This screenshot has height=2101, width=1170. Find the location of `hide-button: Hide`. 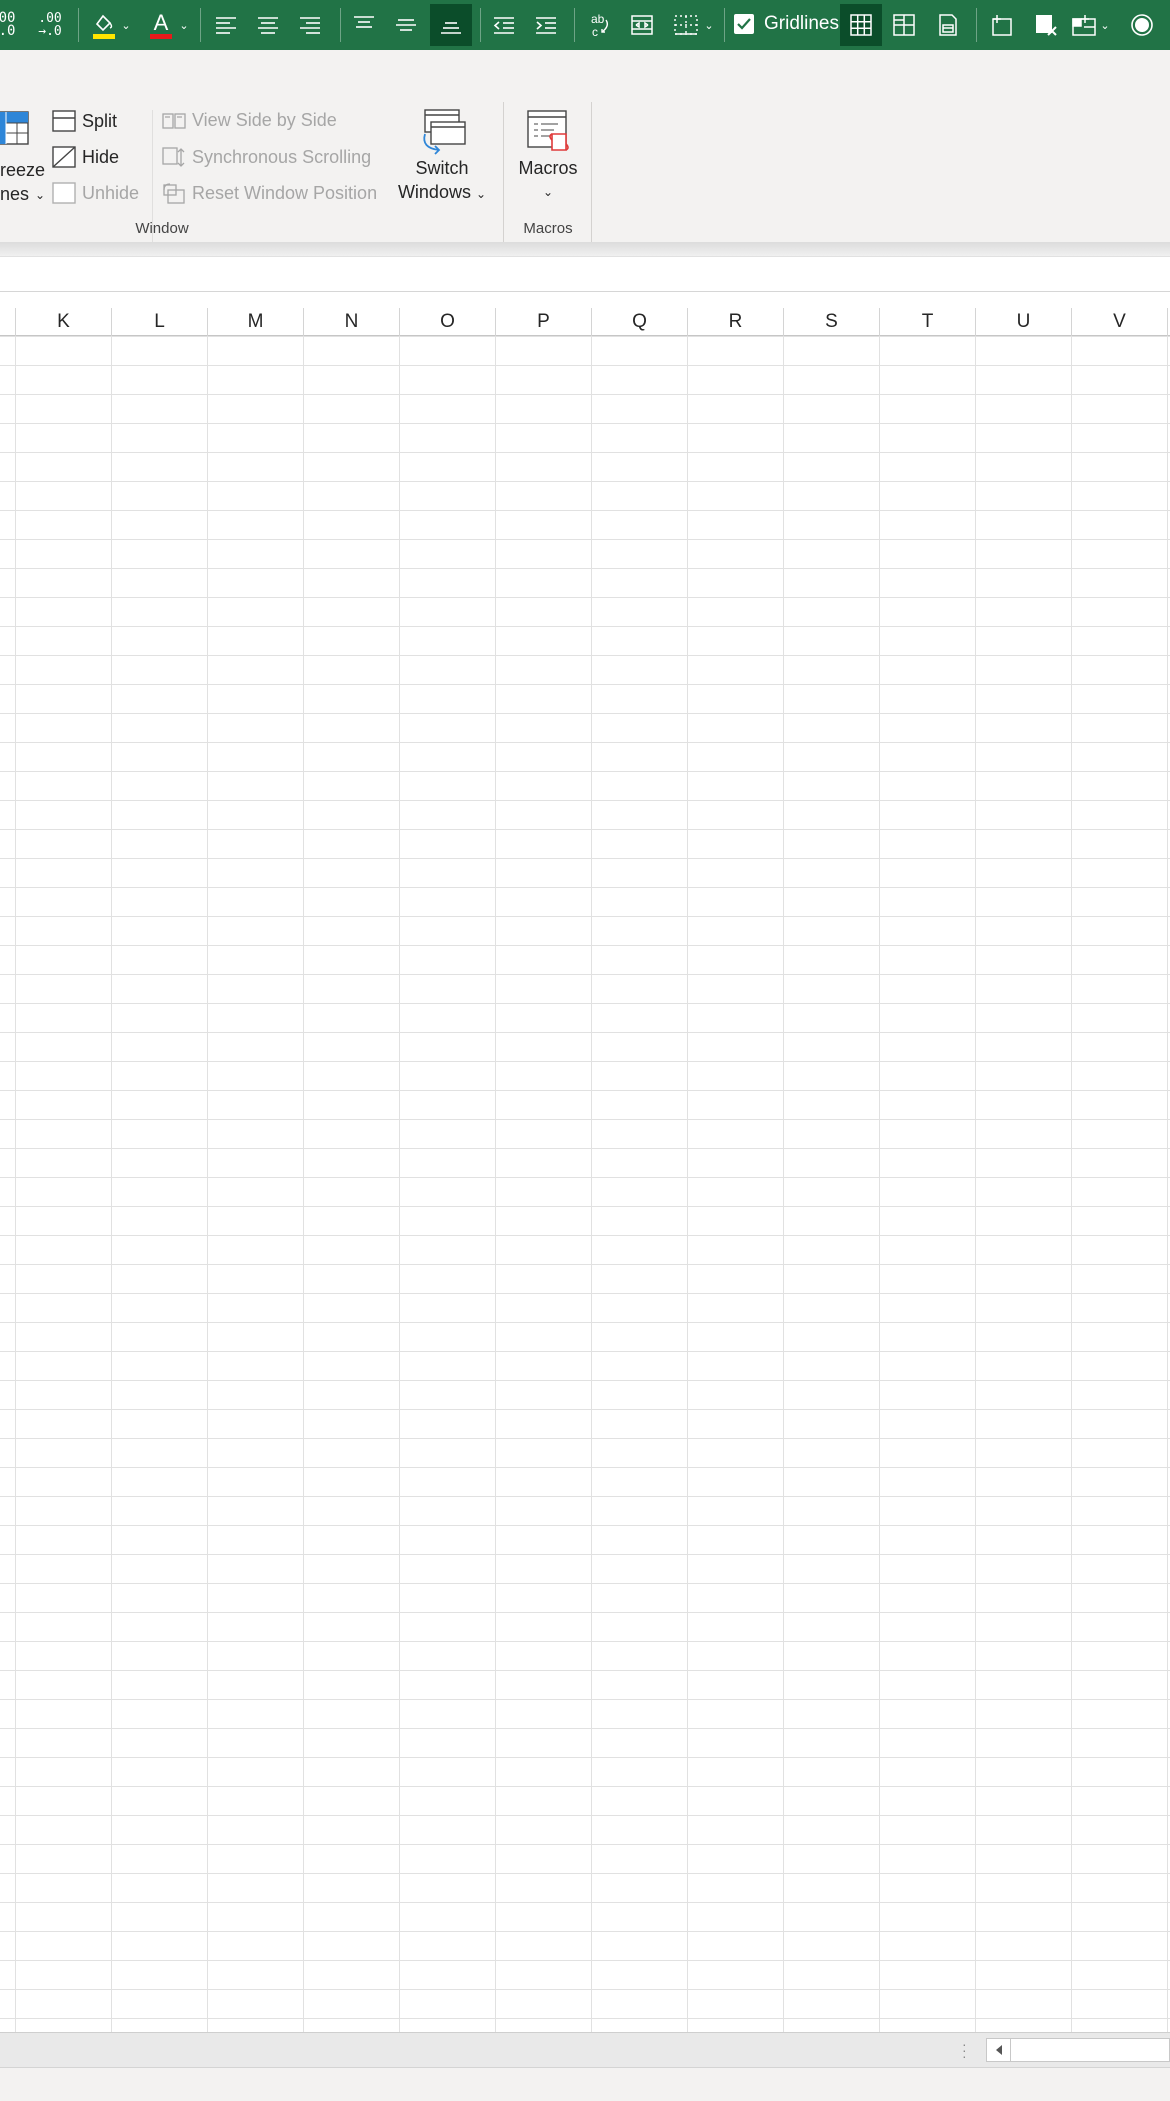

hide-button: Hide is located at coordinates (85, 157).